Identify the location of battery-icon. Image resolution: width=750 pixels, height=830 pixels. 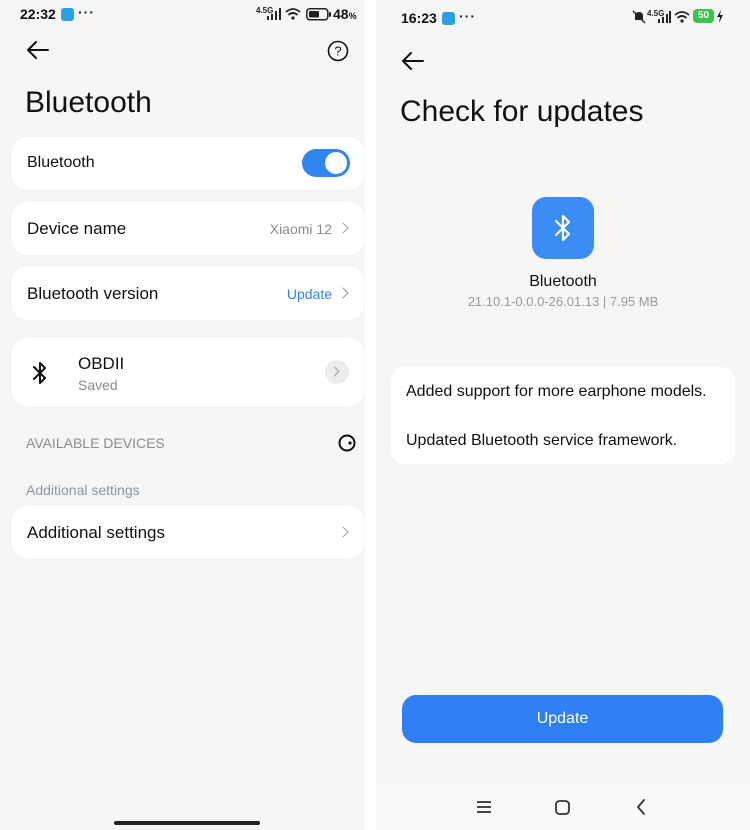
(318, 14).